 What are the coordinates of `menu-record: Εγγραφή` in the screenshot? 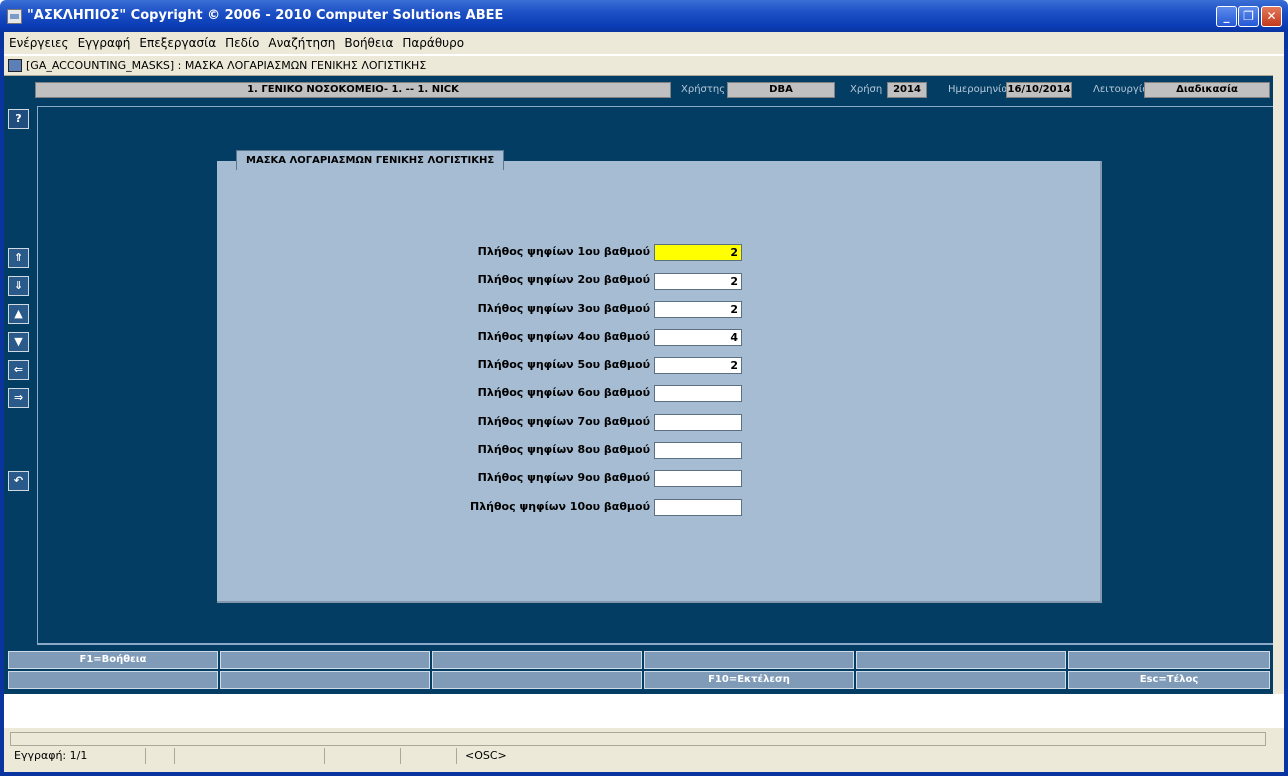 It's located at (104, 43).